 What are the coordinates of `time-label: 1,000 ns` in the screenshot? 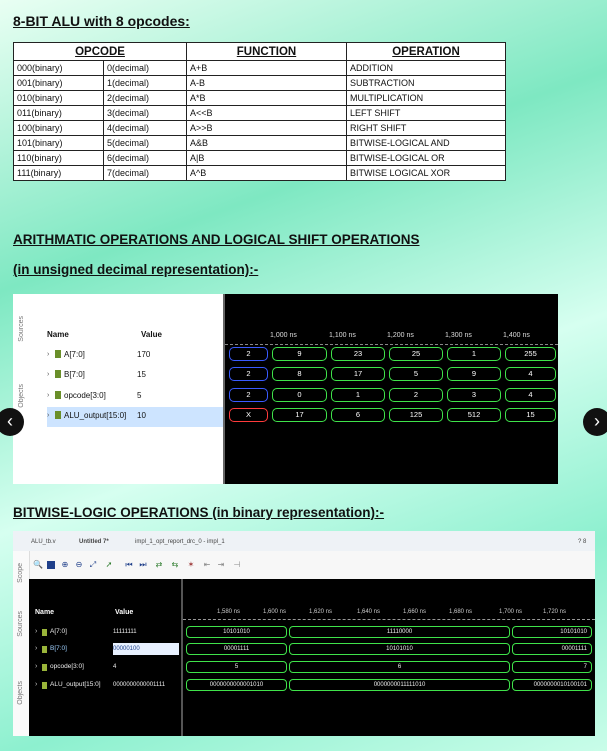 It's located at (283, 335).